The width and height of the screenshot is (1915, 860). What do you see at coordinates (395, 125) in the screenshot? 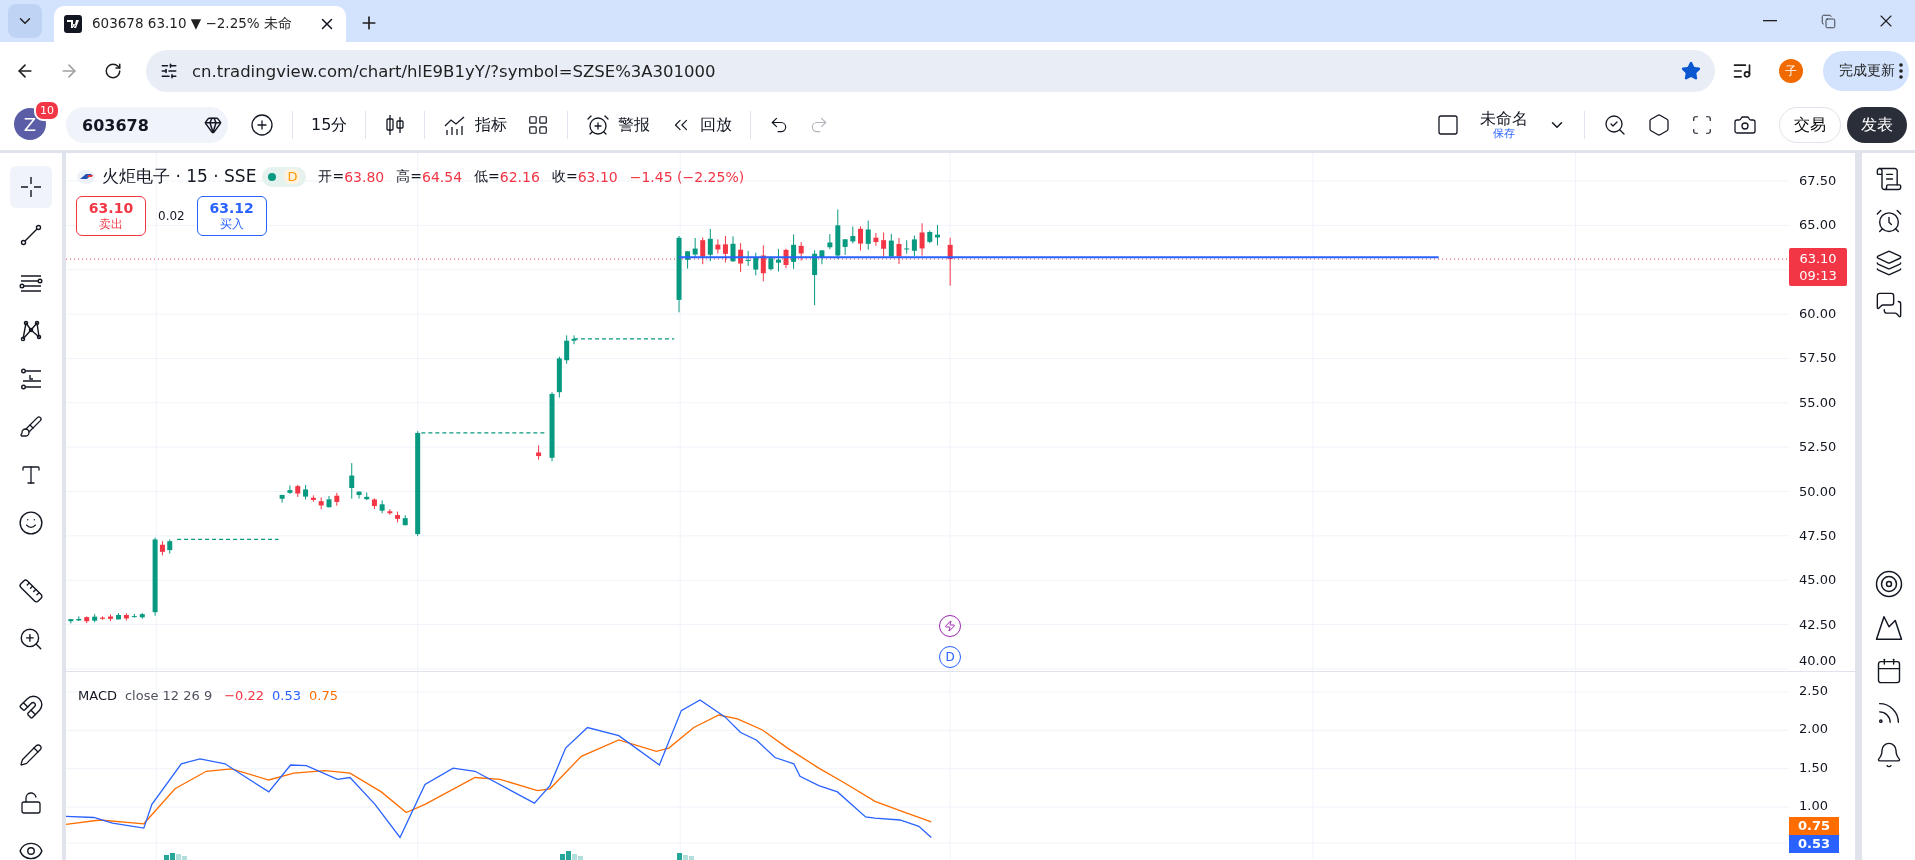
I see `candles-icon` at bounding box center [395, 125].